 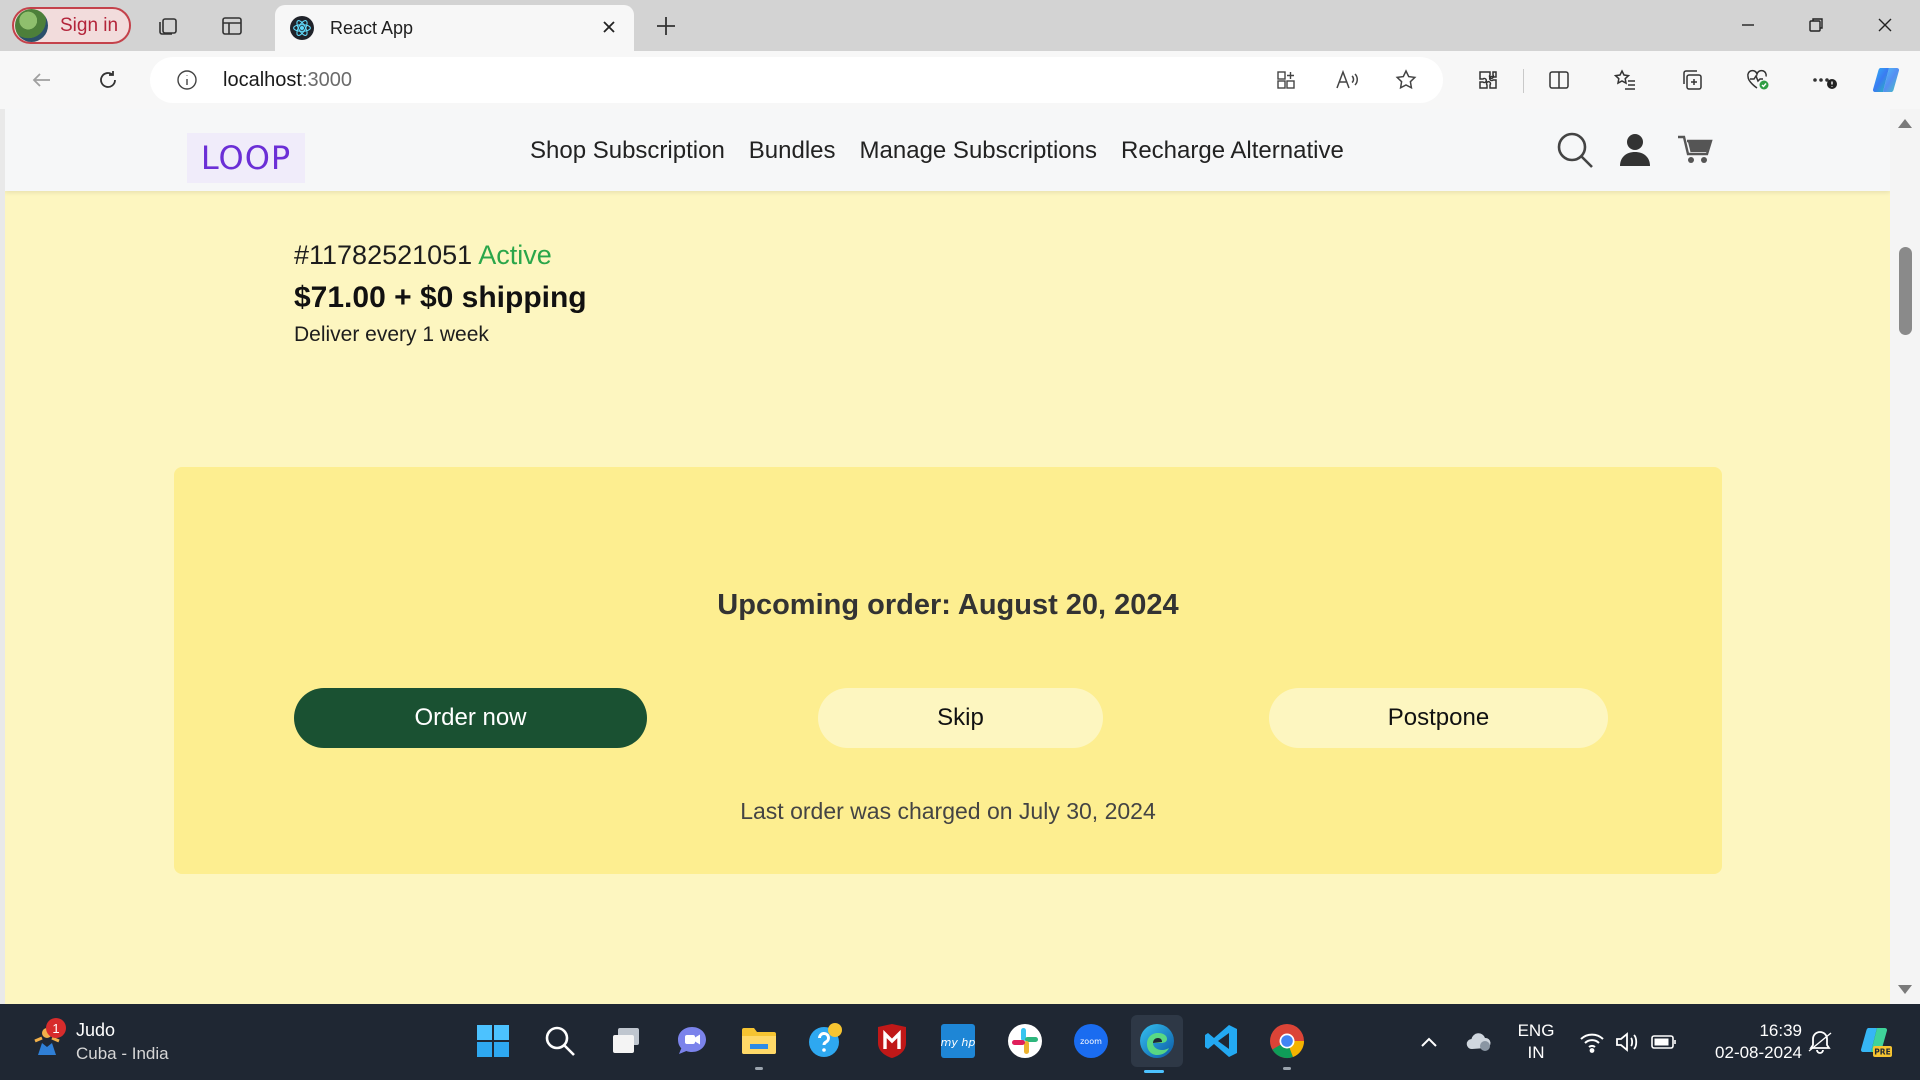 I want to click on profile-avatar, so click(x=31, y=25).